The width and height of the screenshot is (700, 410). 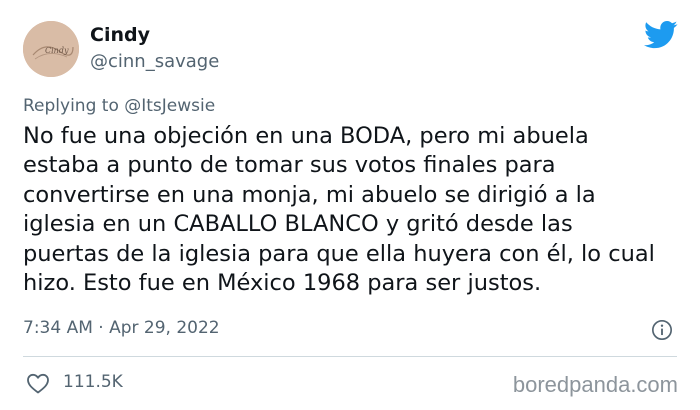 What do you see at coordinates (595, 384) in the screenshot?
I see `boredpanda-watermark: boredpanda.com` at bounding box center [595, 384].